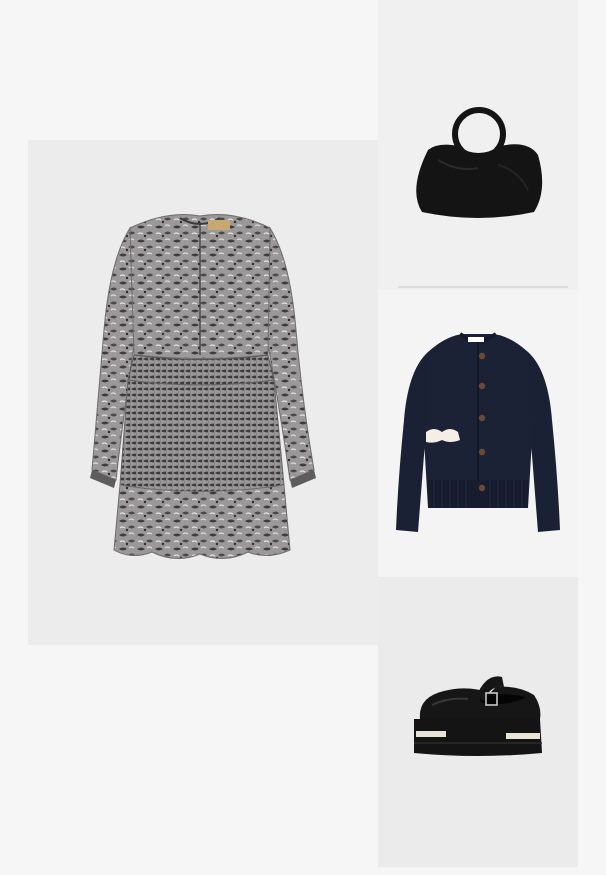 The image size is (606, 875). I want to click on shoe-sole-trim-right, so click(523, 736).